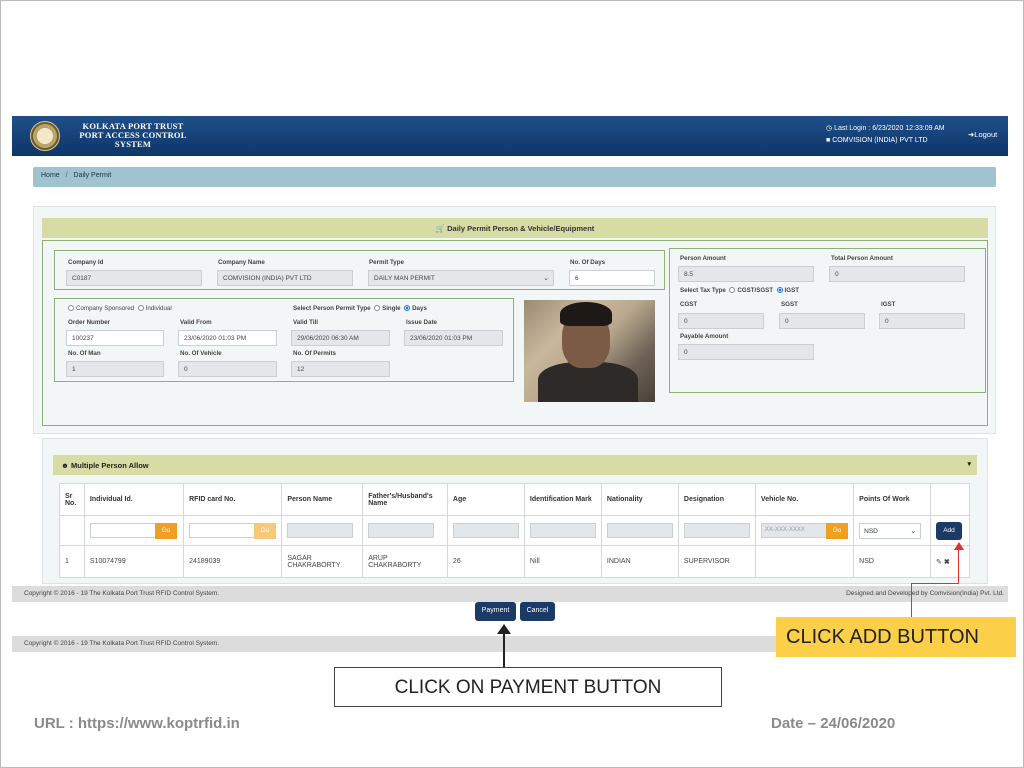 This screenshot has height=768, width=1024. I want to click on payment-button: Payment, so click(495, 611).